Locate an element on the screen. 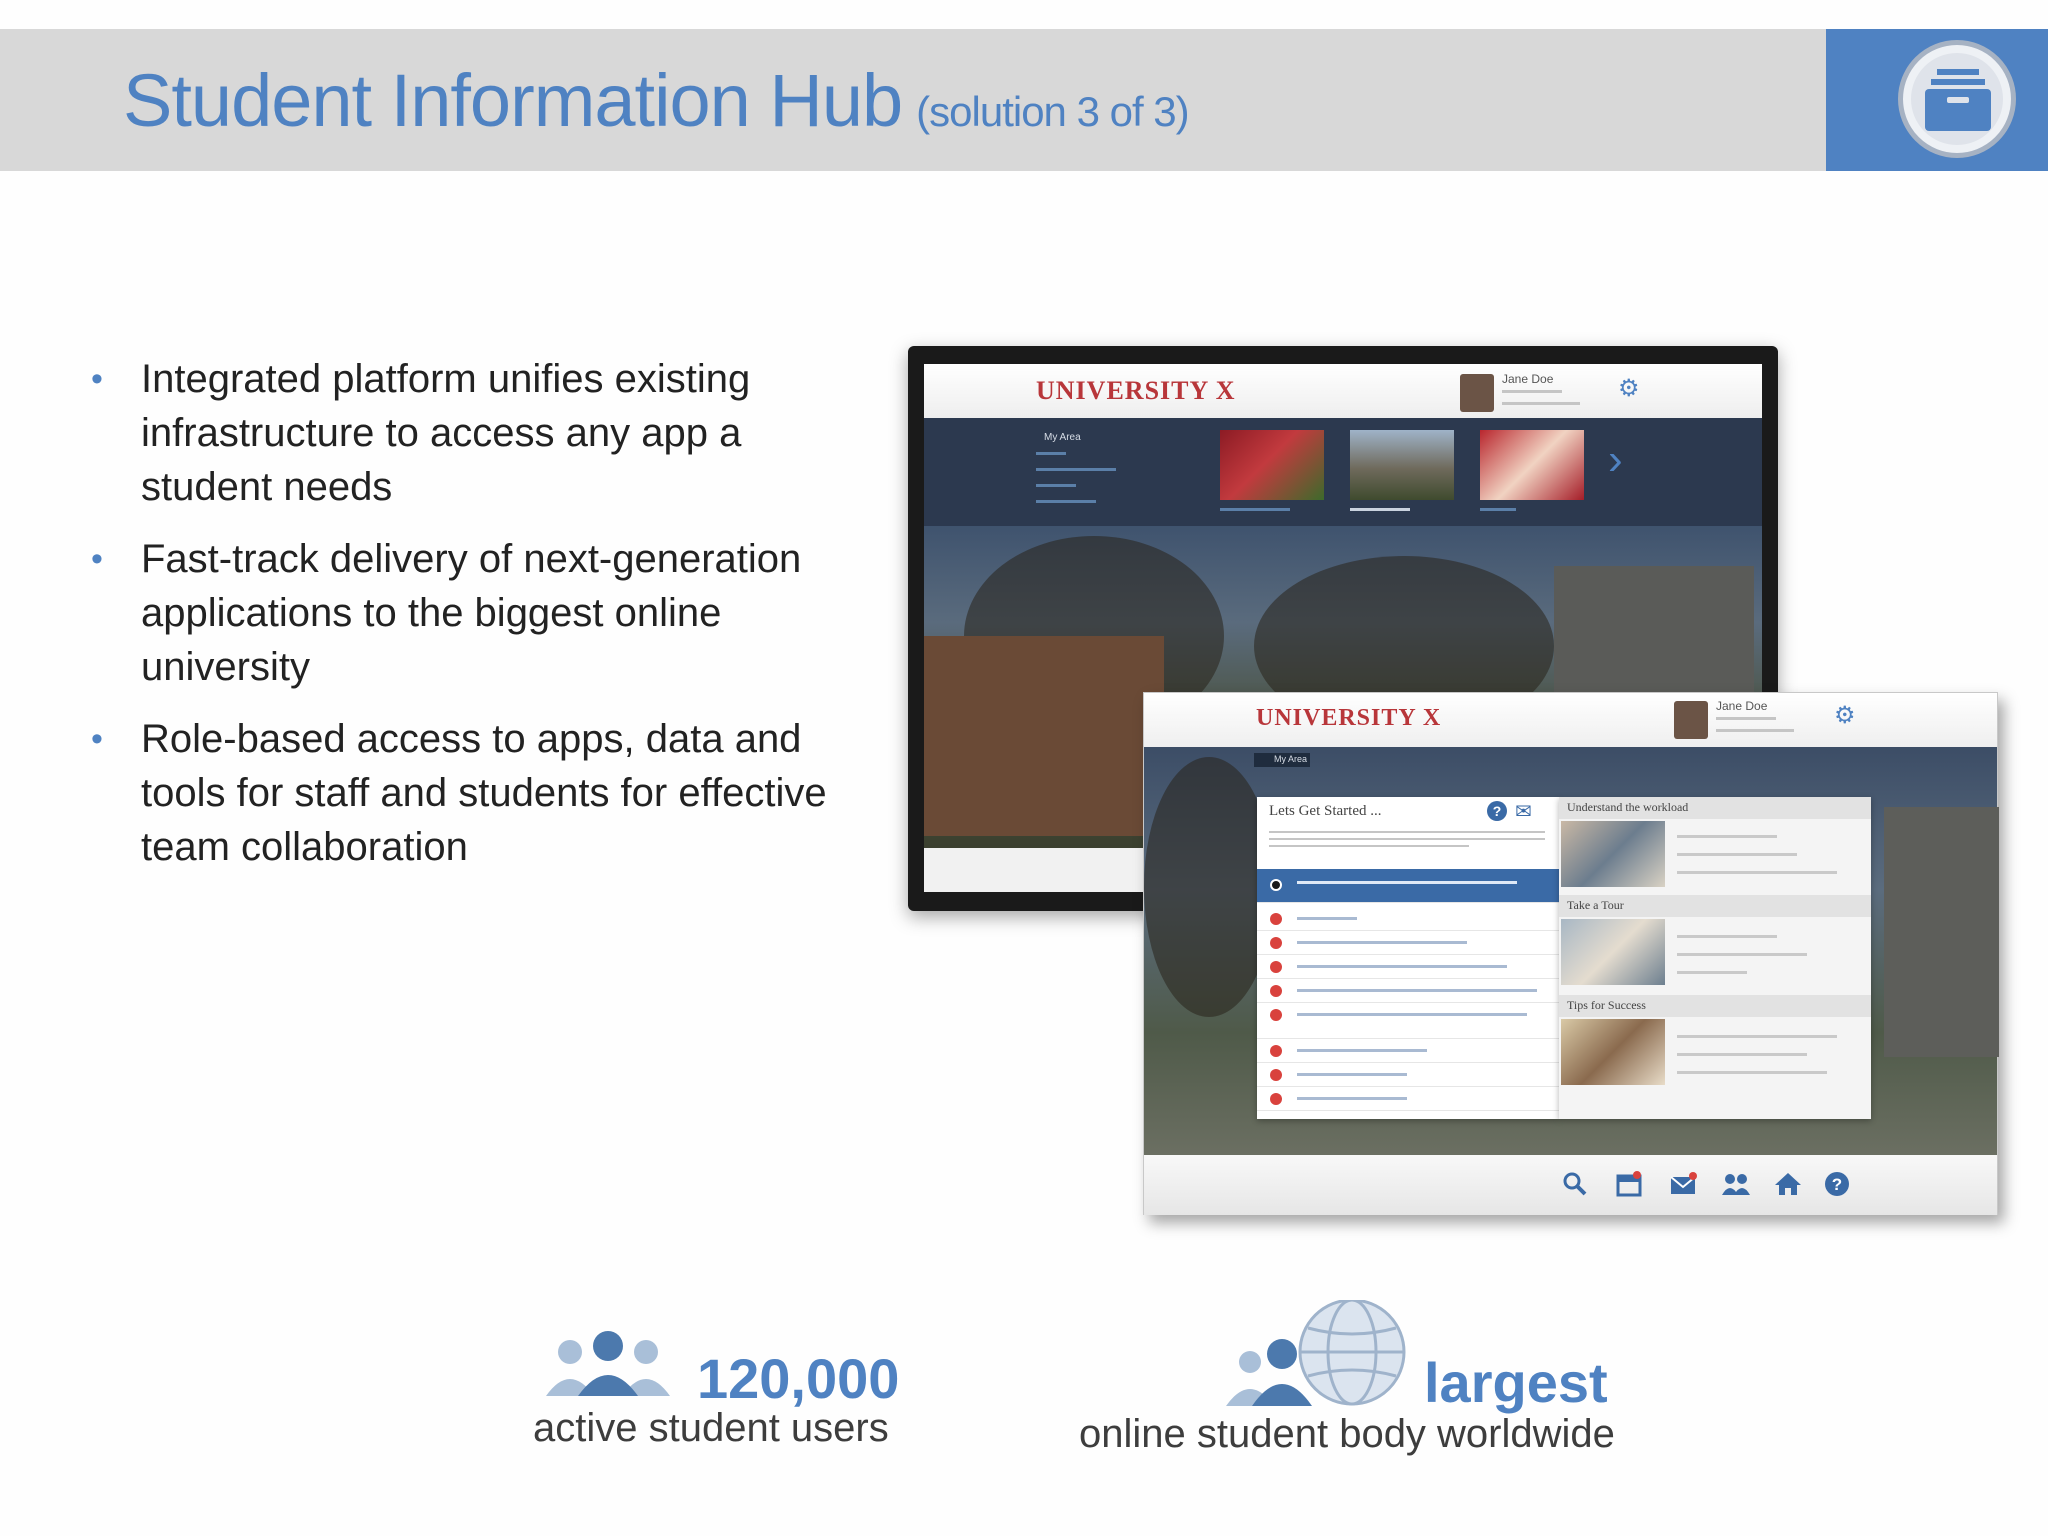 This screenshot has height=1536, width=2048. avatar is located at coordinates (1691, 720).